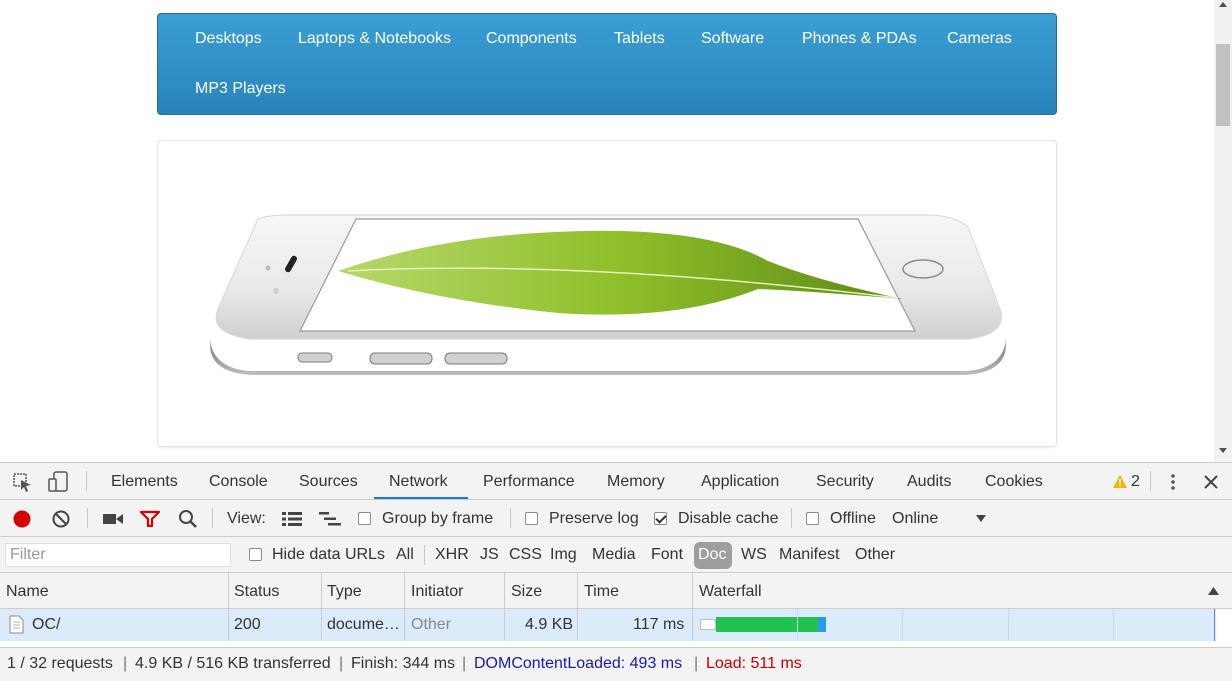 This screenshot has height=681, width=1232. I want to click on status-finish: Finish: 344 ms, so click(403, 663).